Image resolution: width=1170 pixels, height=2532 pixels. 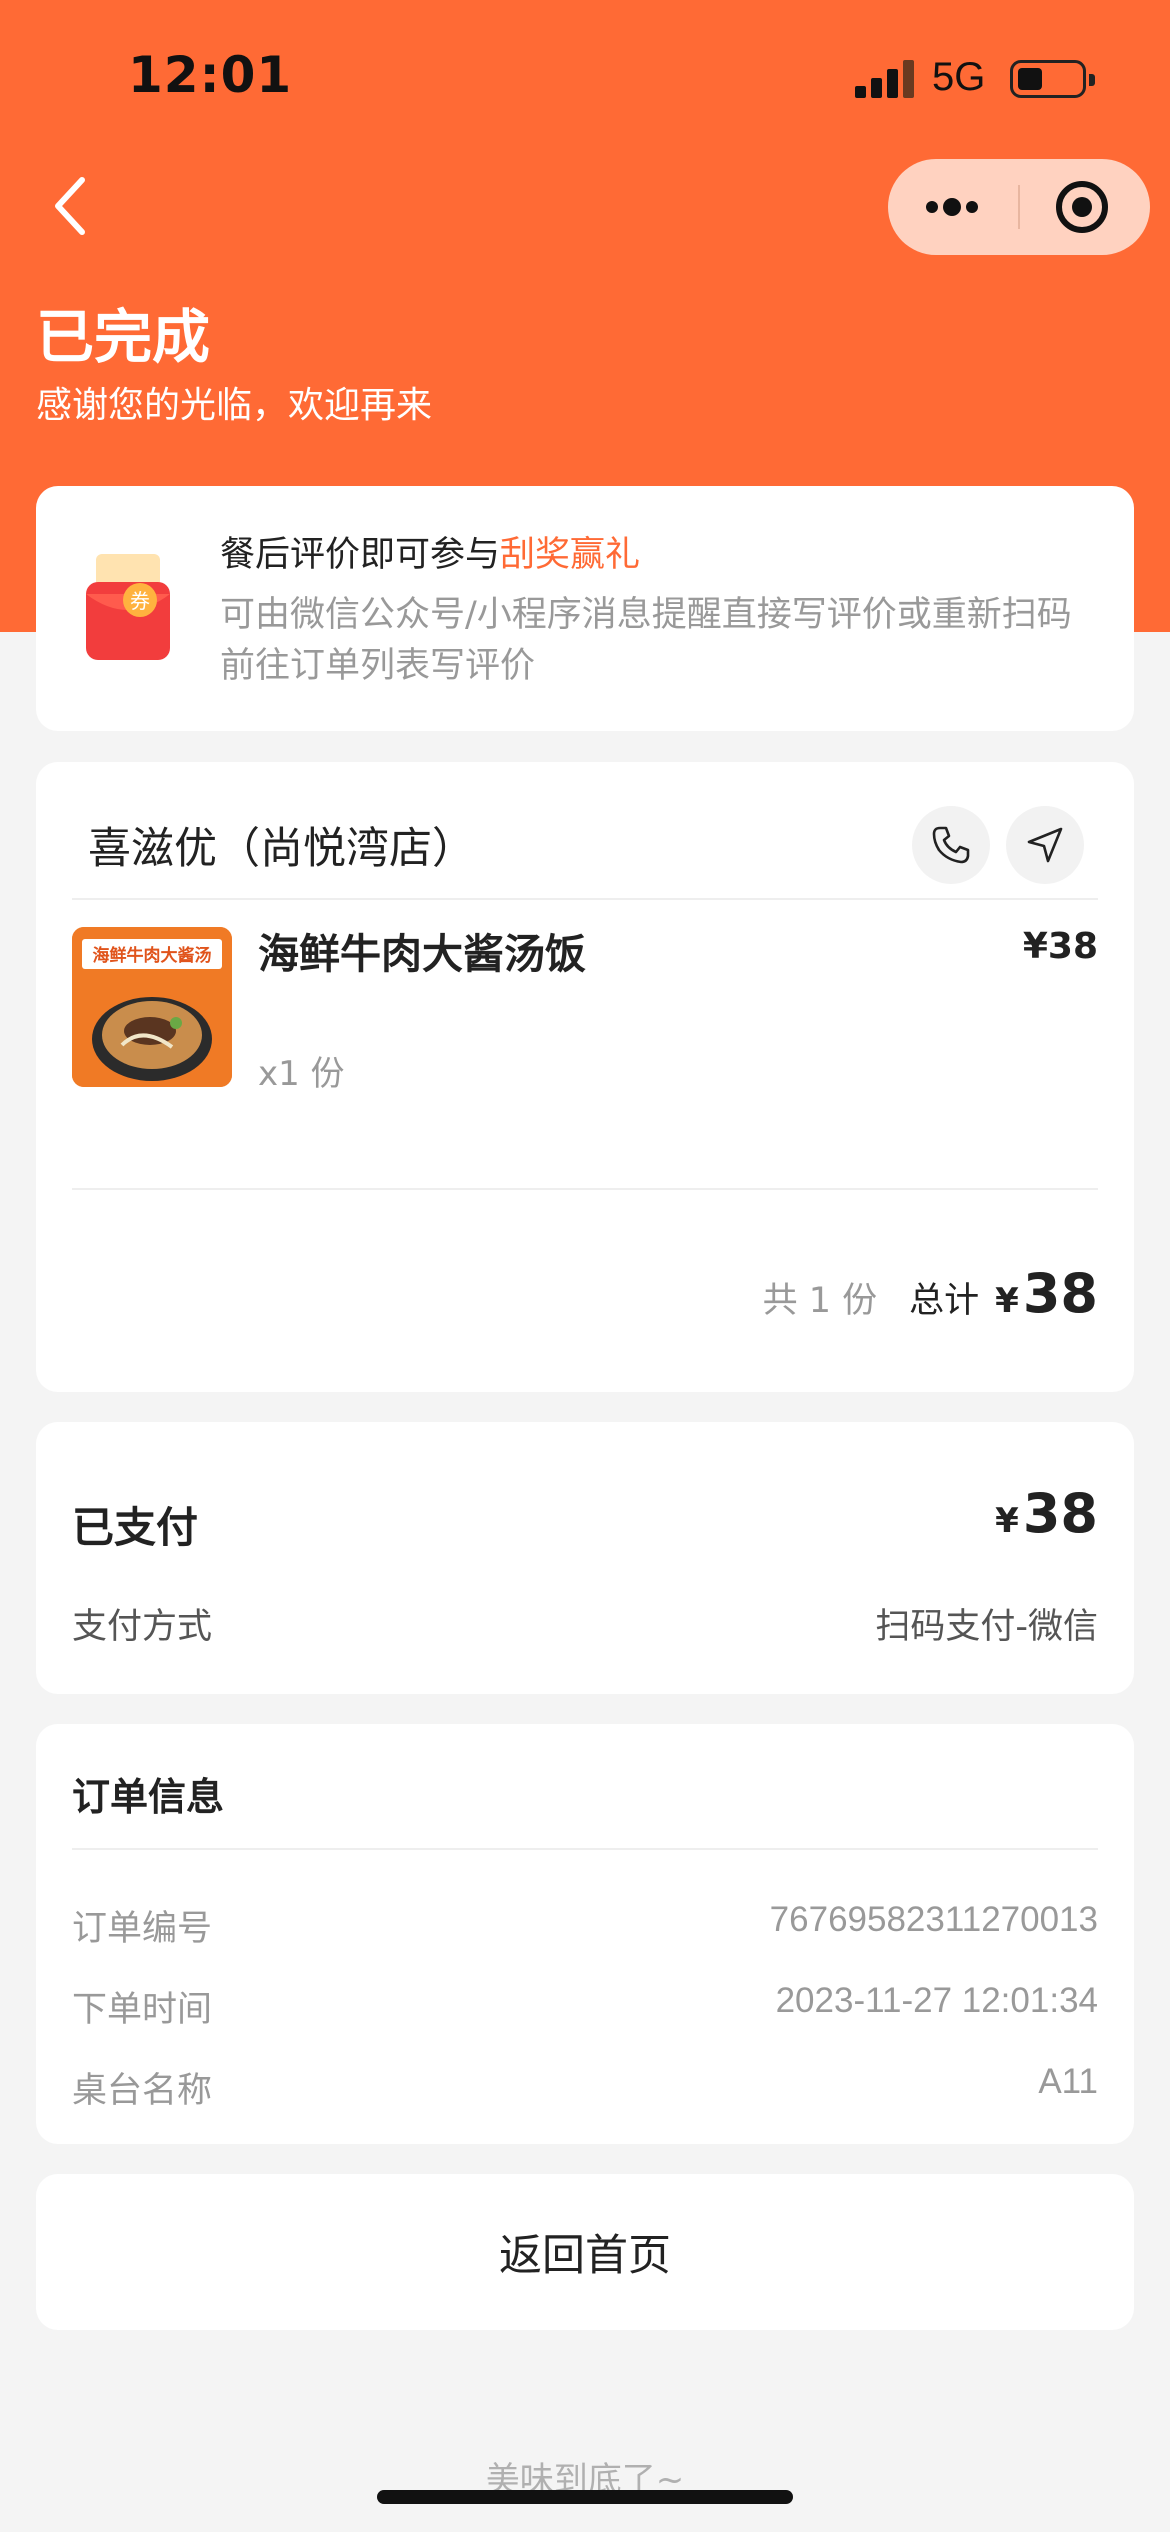 What do you see at coordinates (585, 2087) in the screenshot?
I see `info-row-table-name: 桌台名称 A11` at bounding box center [585, 2087].